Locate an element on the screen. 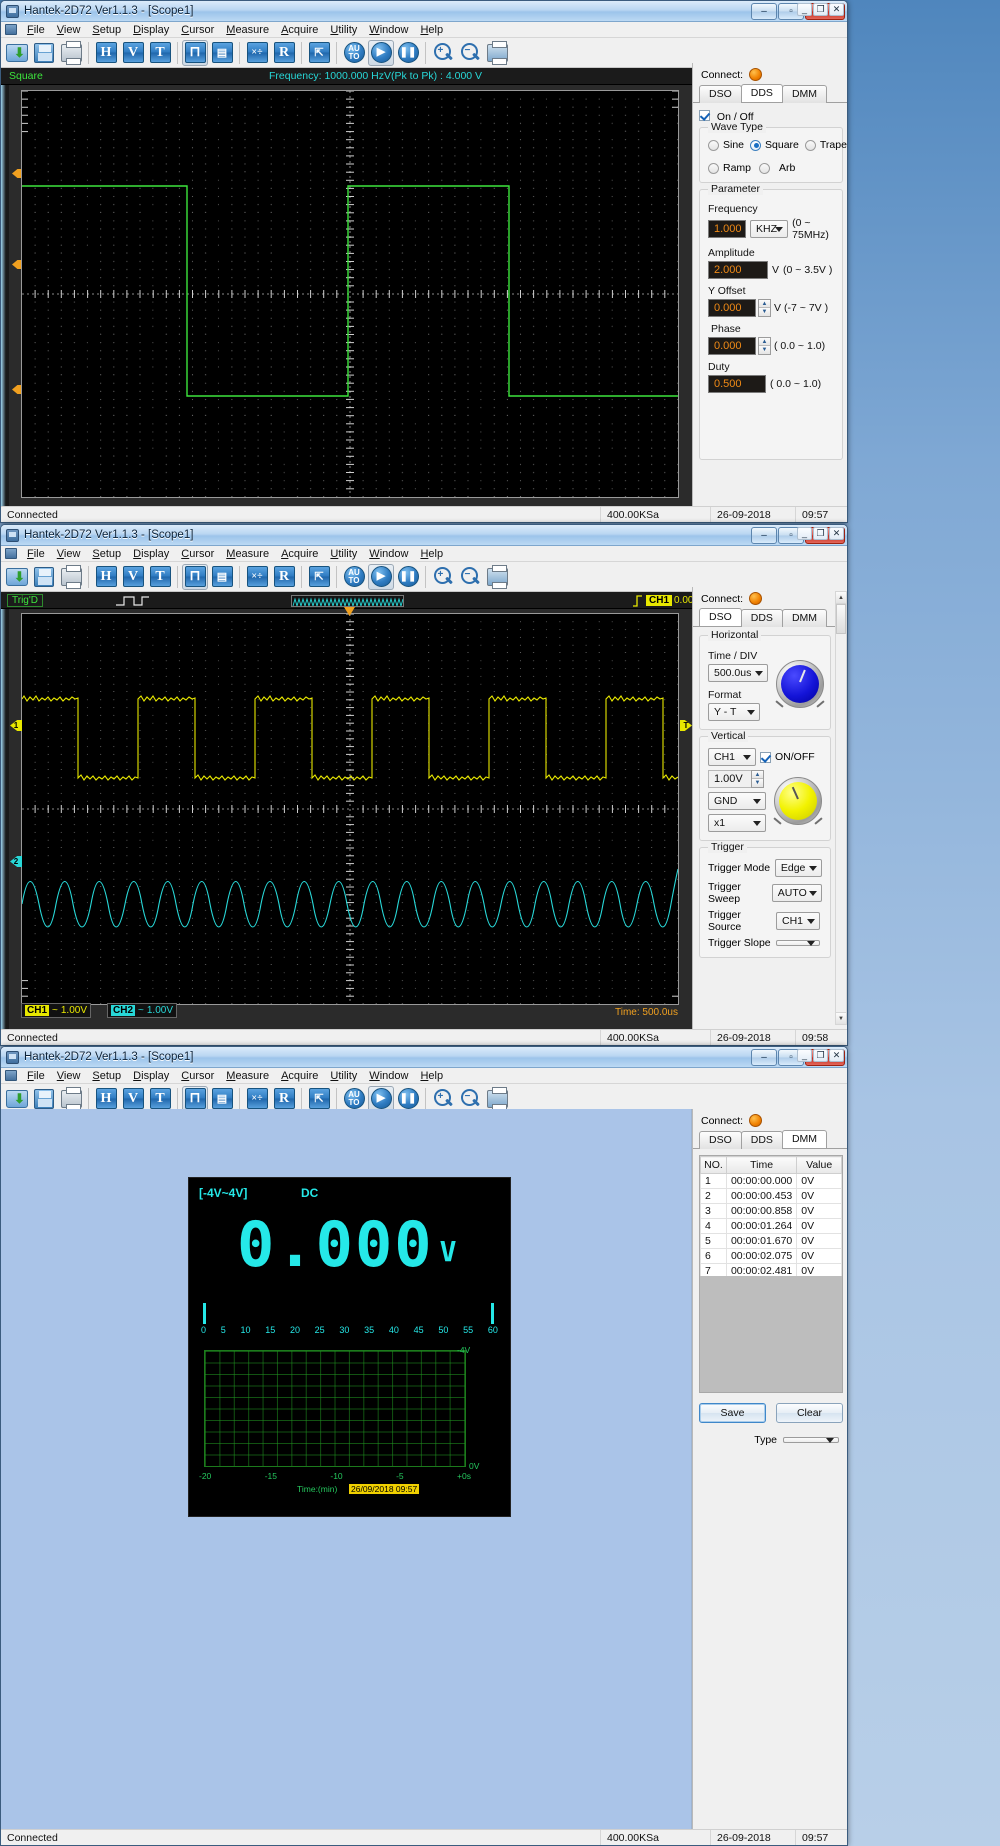 Image resolution: width=1000 pixels, height=1846 pixels. table-row: 5 00:00:01.670 0V is located at coordinates (771, 1241).